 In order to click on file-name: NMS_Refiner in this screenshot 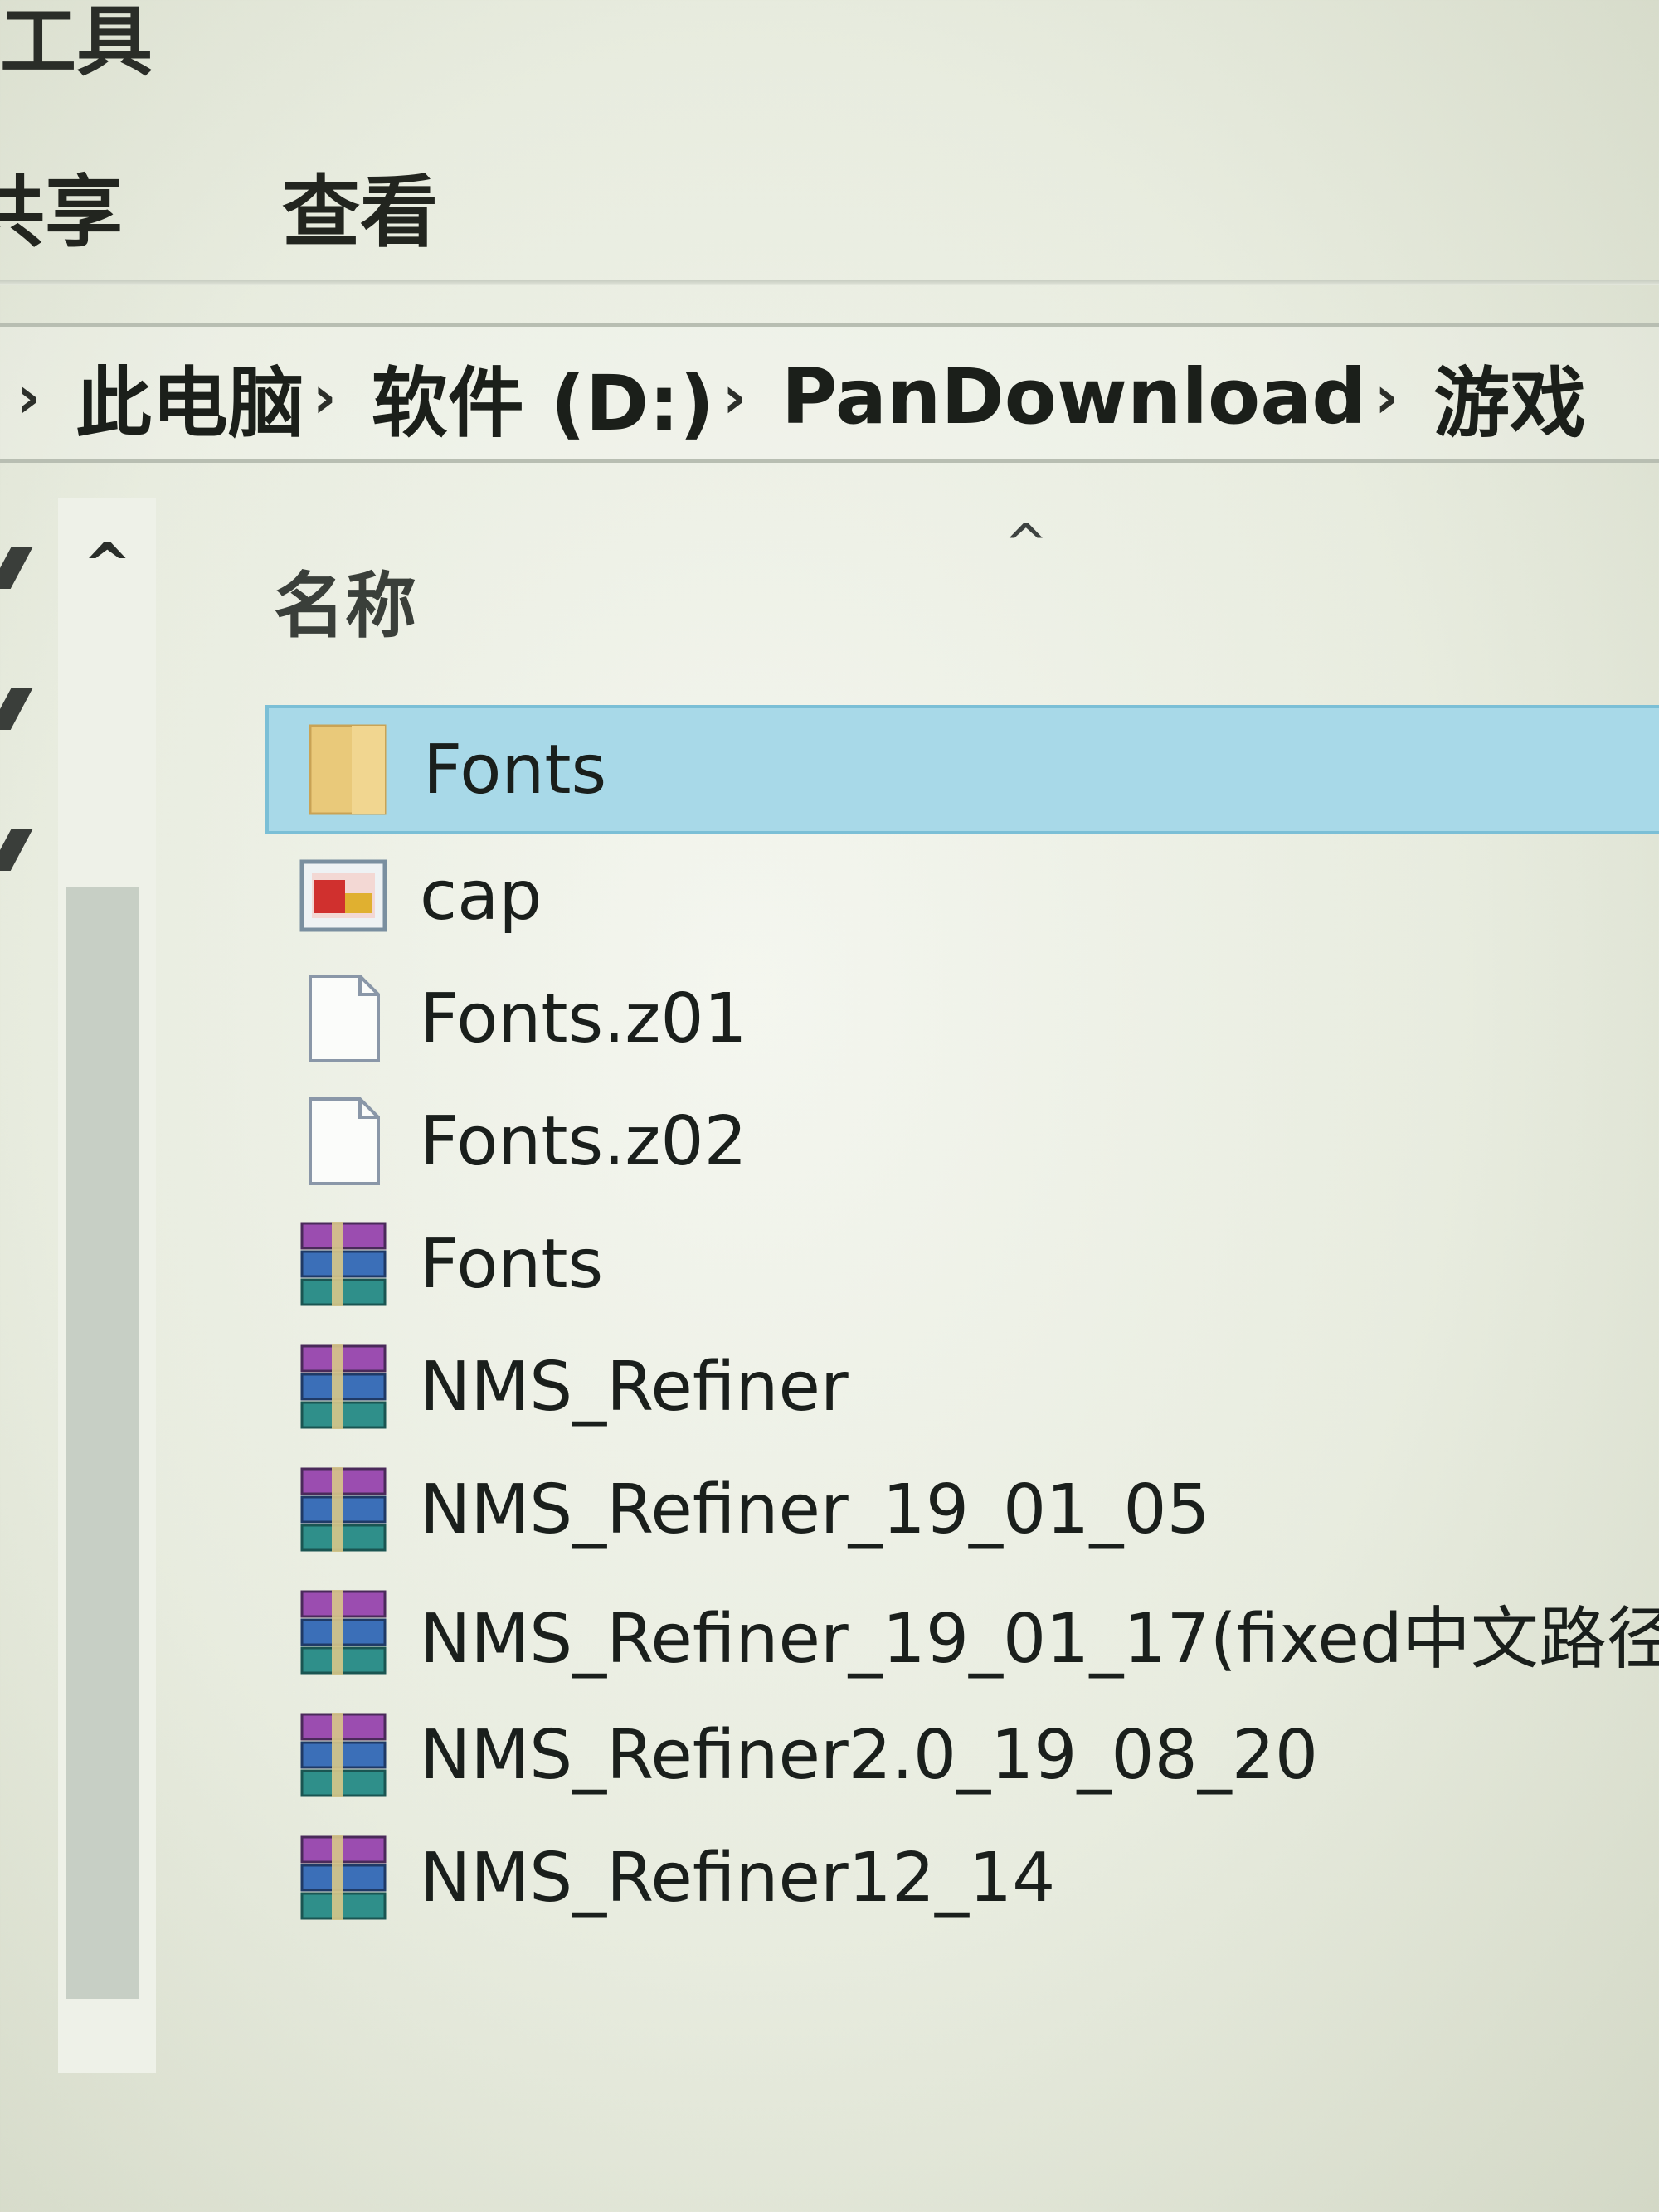, I will do `click(634, 1387)`.